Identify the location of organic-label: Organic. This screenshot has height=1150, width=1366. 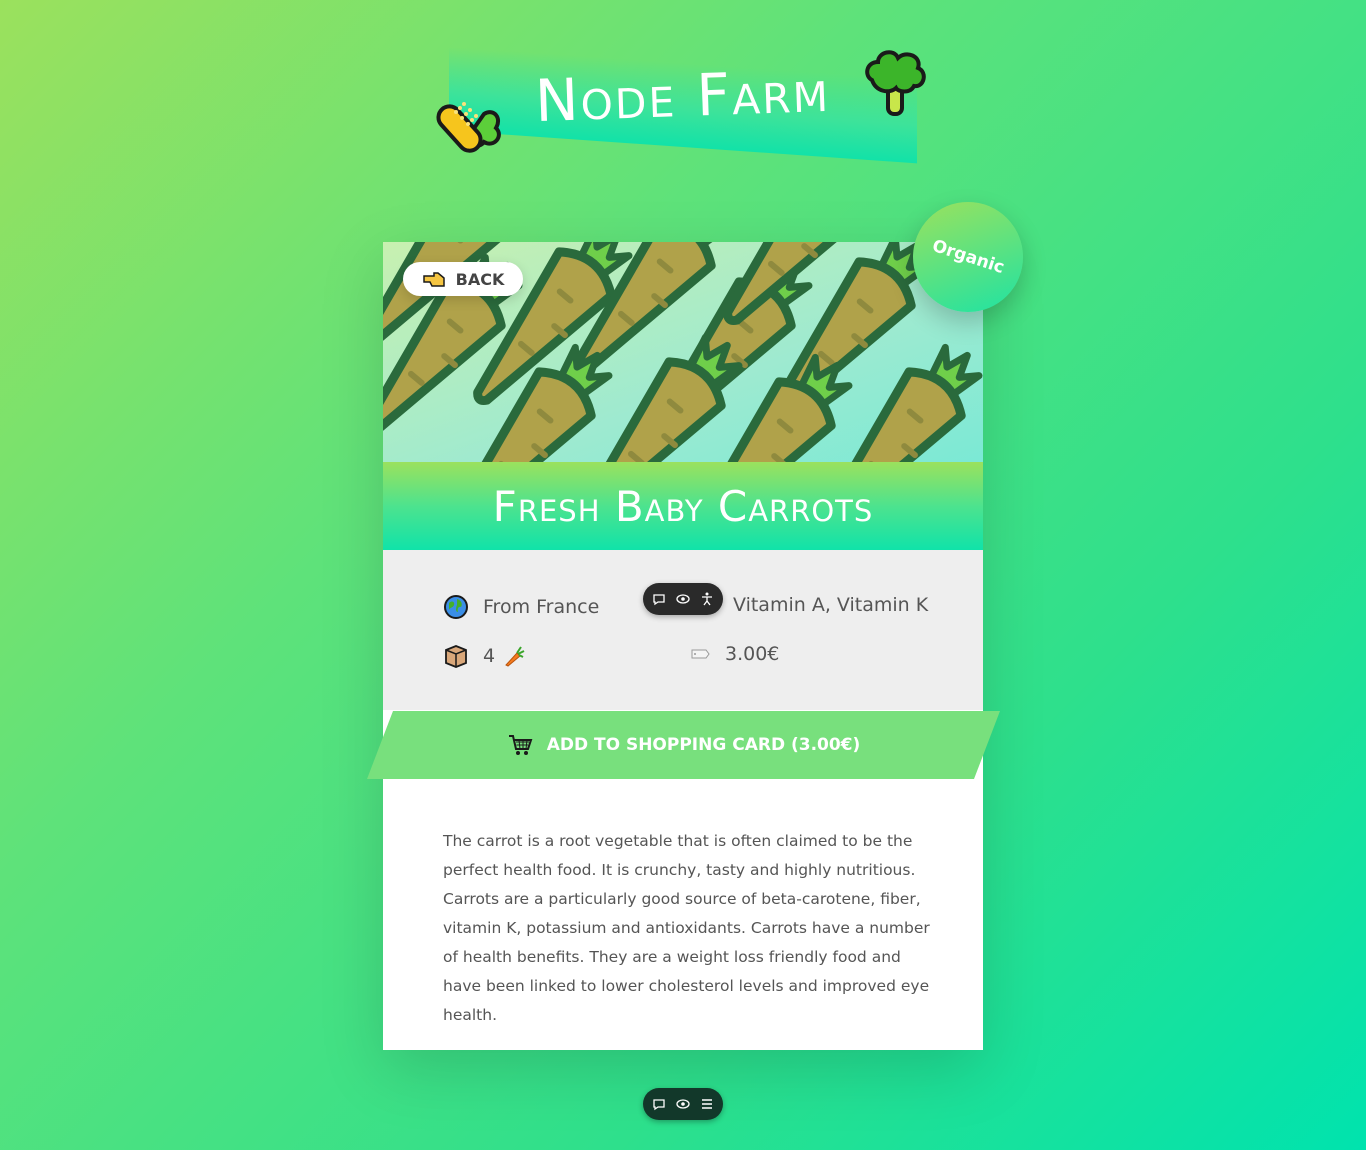
(968, 257).